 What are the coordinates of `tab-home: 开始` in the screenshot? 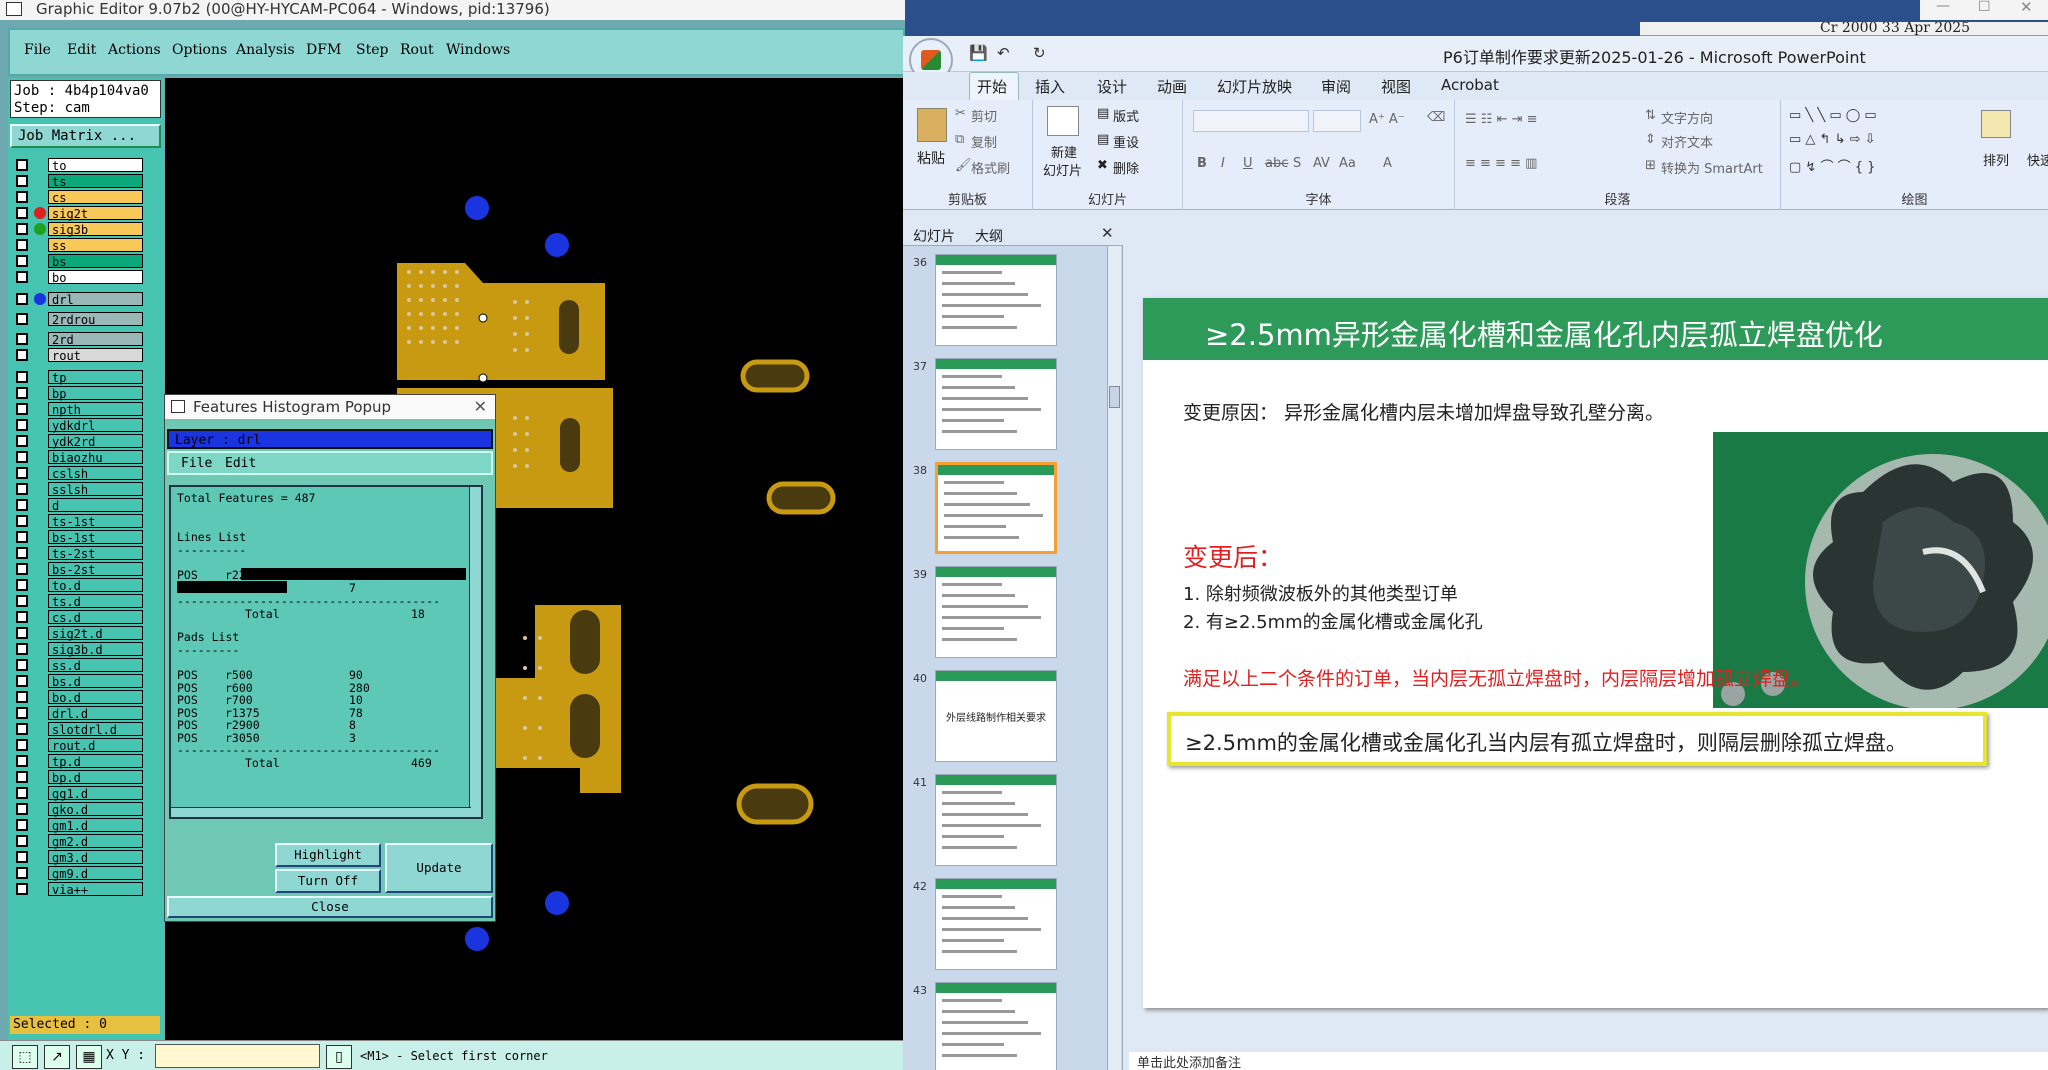 It's located at (992, 86).